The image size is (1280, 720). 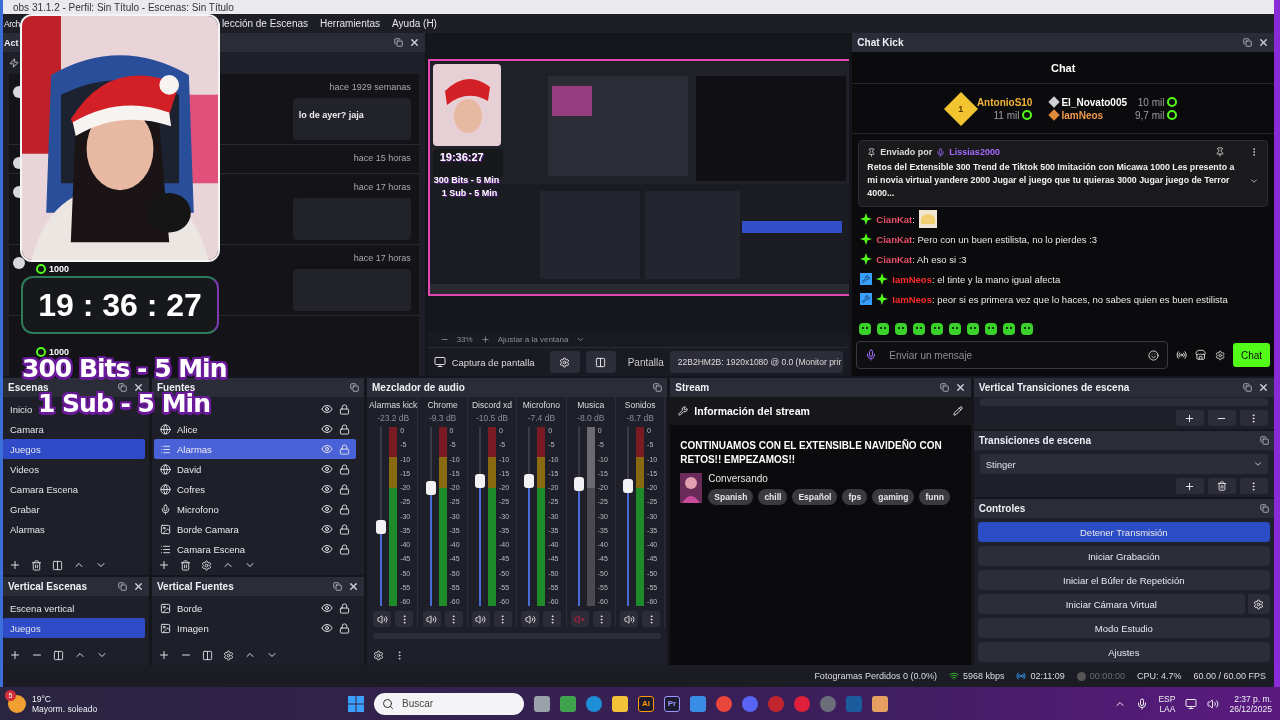 I want to click on delete-button, so click(x=1222, y=486).